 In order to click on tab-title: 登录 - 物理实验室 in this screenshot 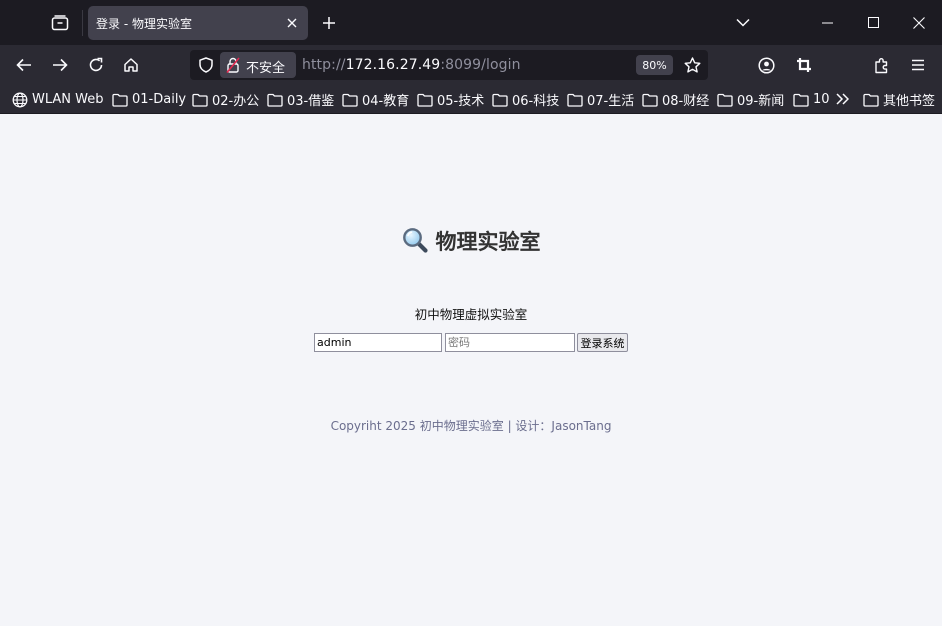, I will do `click(144, 24)`.